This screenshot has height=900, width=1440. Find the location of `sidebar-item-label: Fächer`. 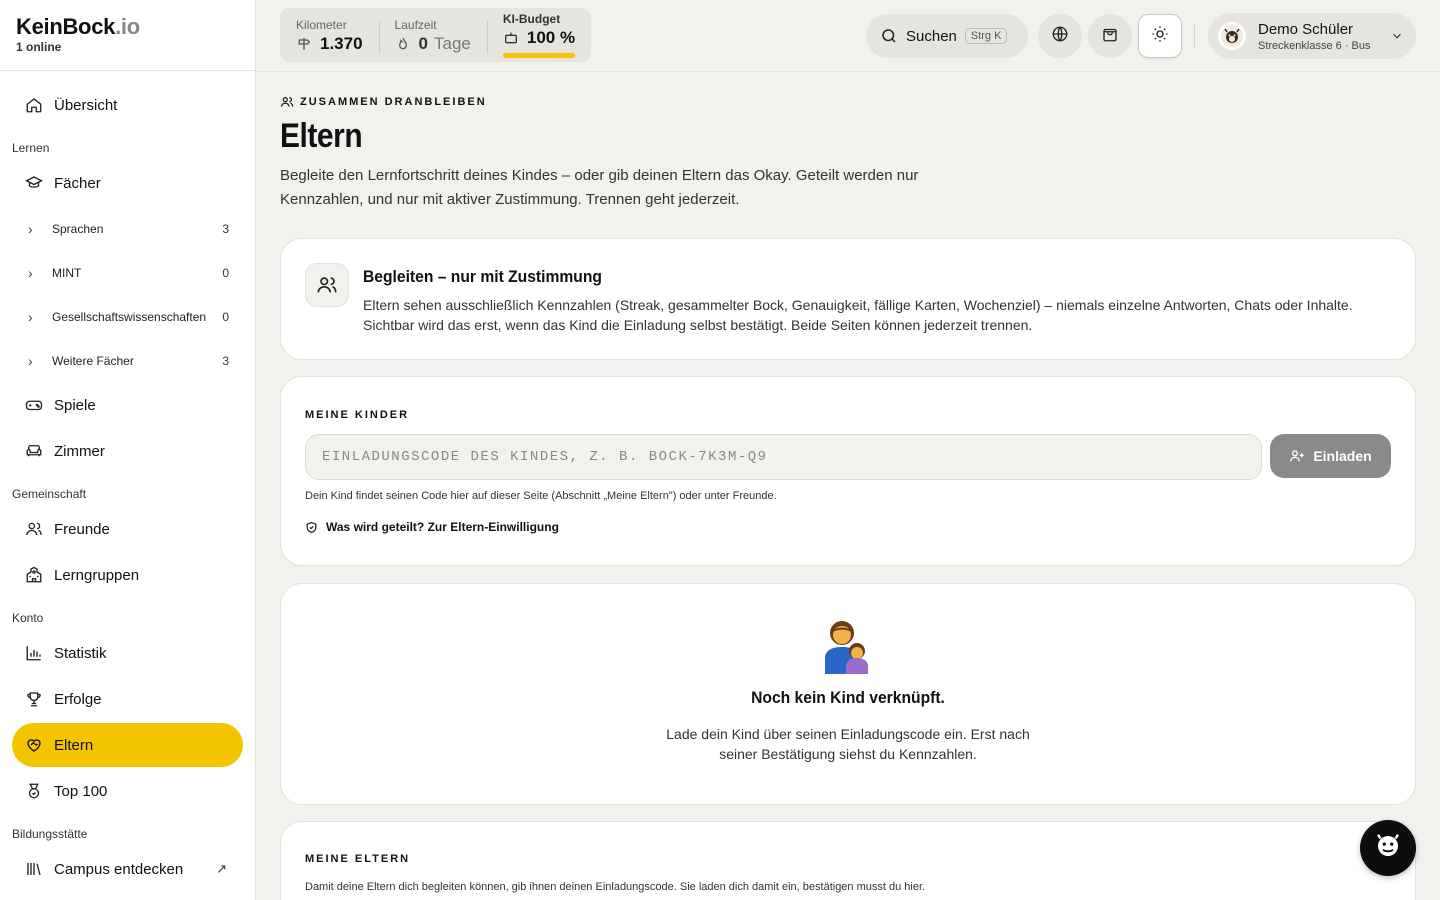

sidebar-item-label: Fächer is located at coordinates (77, 183).